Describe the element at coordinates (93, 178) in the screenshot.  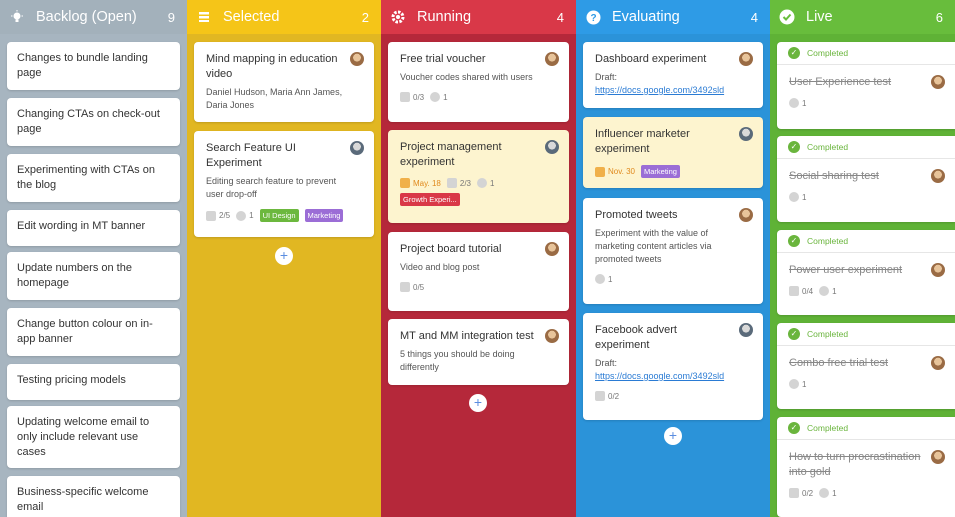
I see `card: Experimenting with CTAs on the blog` at that location.